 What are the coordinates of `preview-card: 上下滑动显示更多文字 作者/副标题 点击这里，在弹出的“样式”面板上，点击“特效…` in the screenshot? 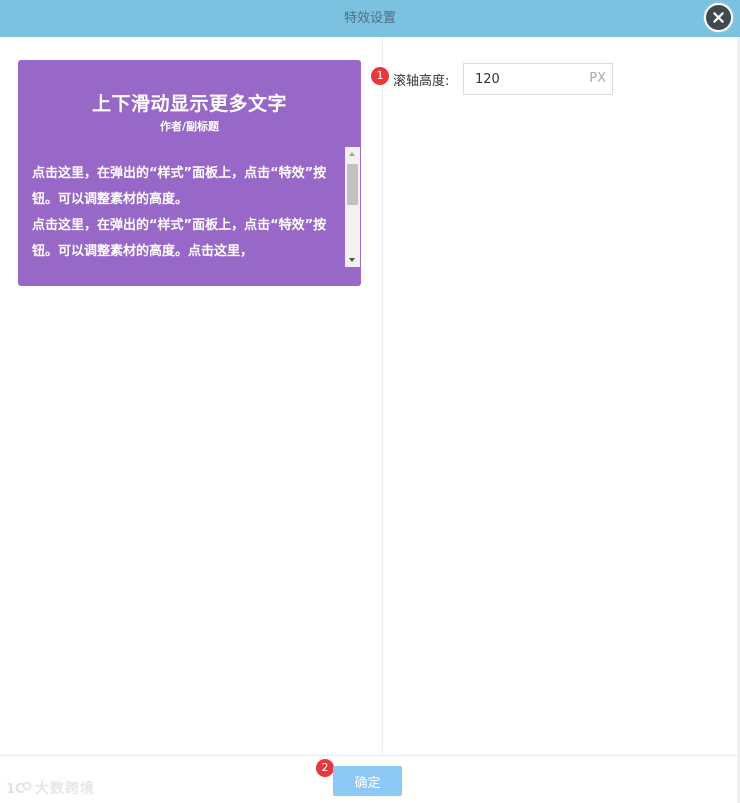 It's located at (189, 173).